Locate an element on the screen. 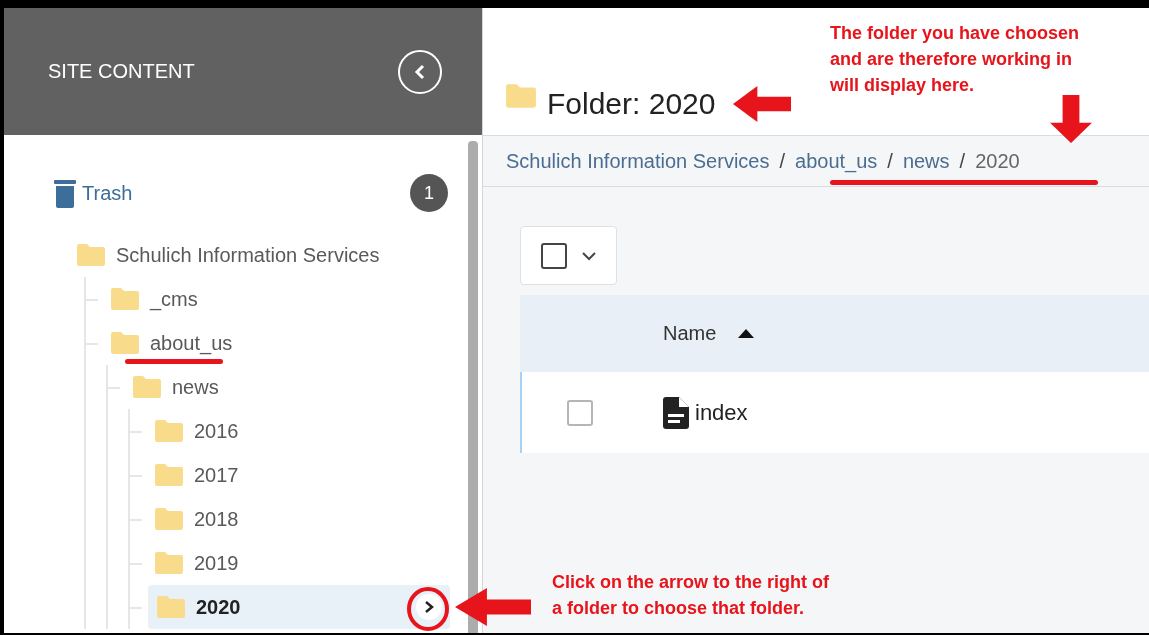 The height and width of the screenshot is (635, 1149). breadcrumb-link: 2020 is located at coordinates (997, 161).